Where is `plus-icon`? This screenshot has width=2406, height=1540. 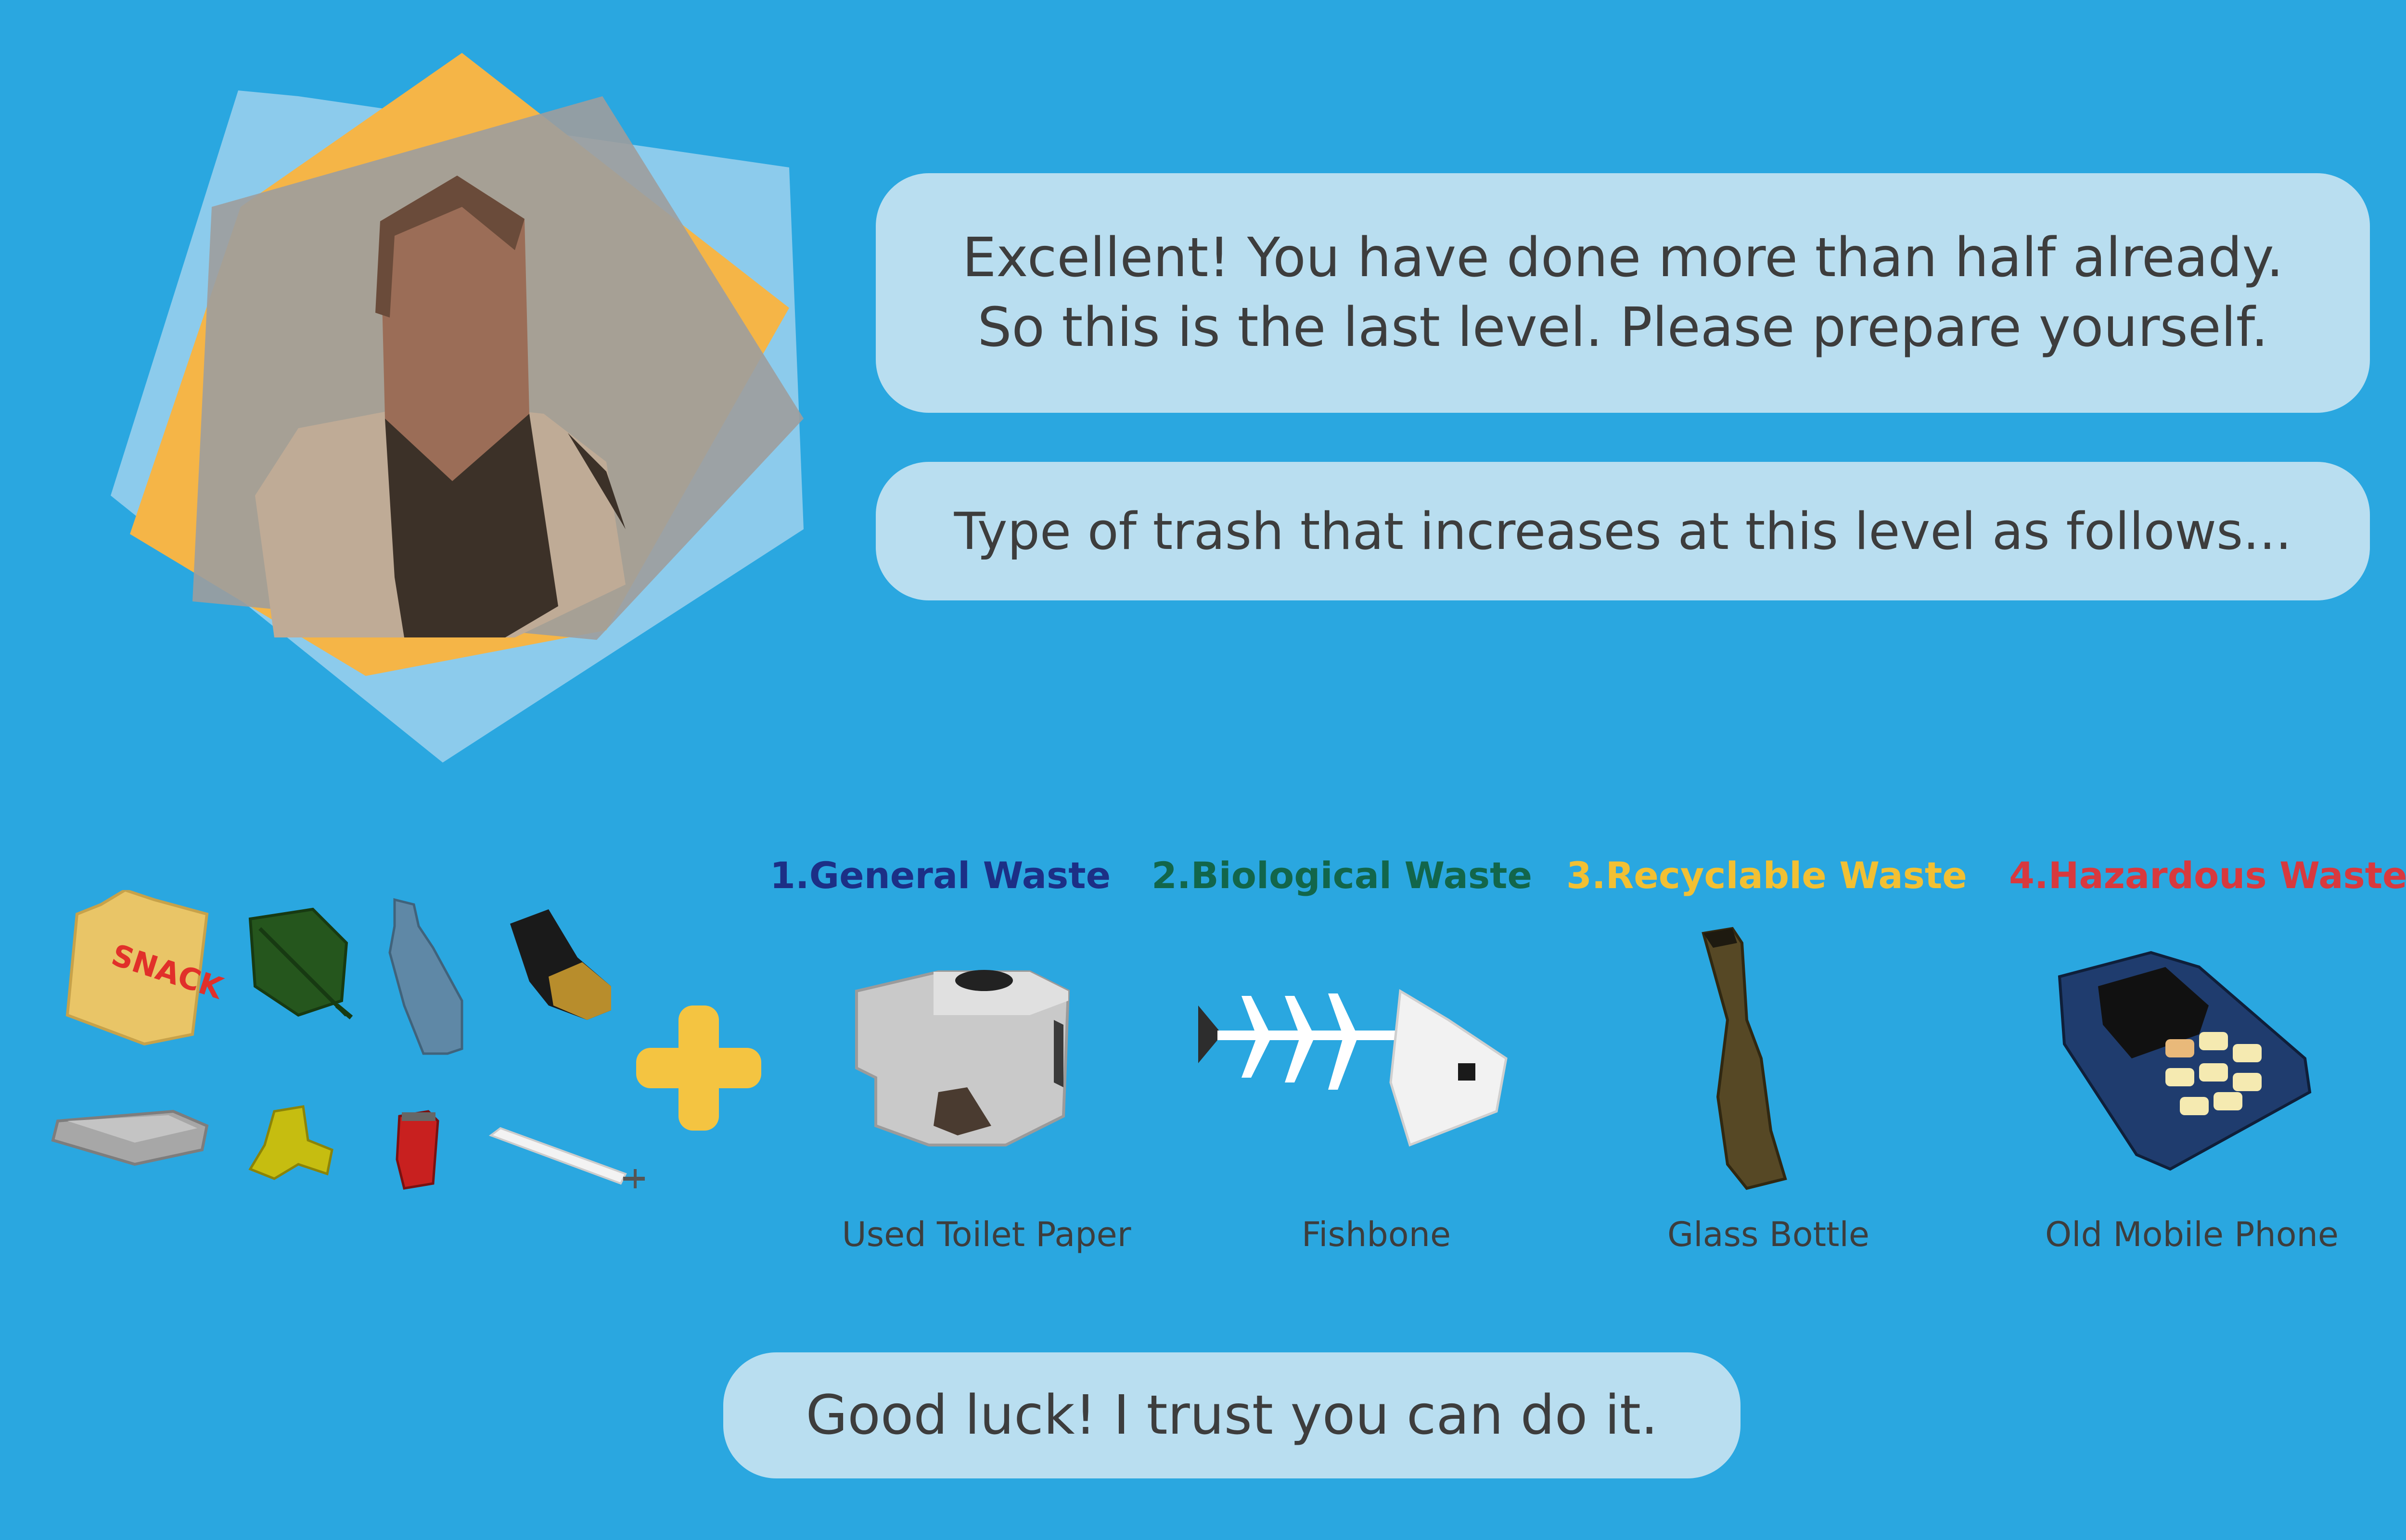 plus-icon is located at coordinates (699, 1068).